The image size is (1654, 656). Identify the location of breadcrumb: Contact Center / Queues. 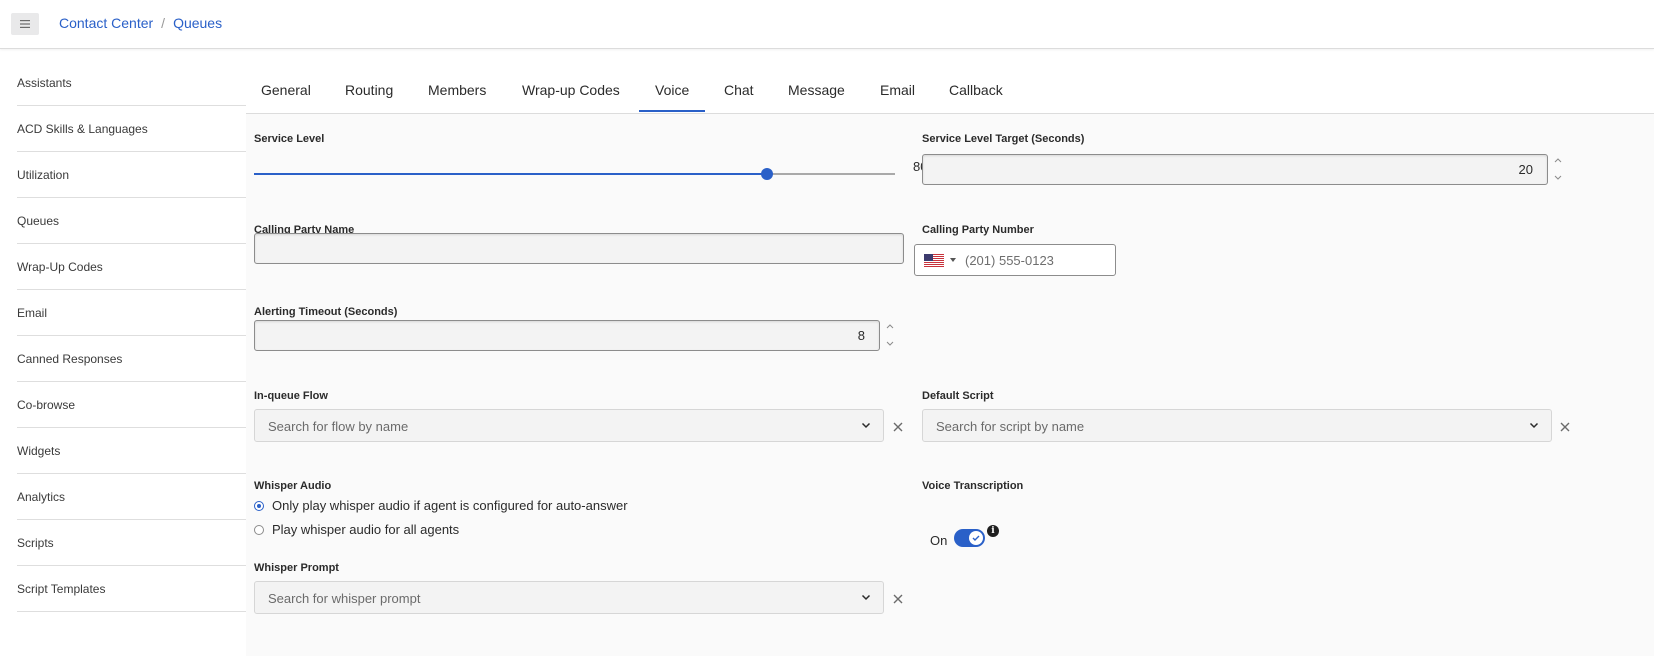
(140, 23).